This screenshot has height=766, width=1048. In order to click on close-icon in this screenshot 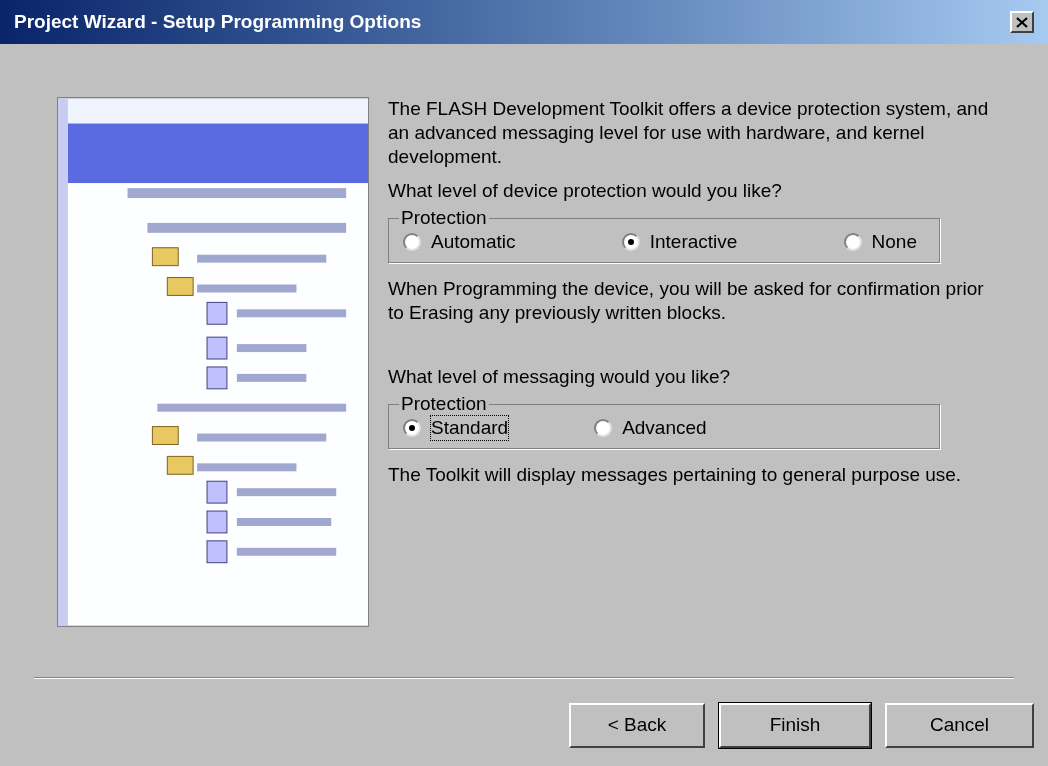, I will do `click(1022, 22)`.